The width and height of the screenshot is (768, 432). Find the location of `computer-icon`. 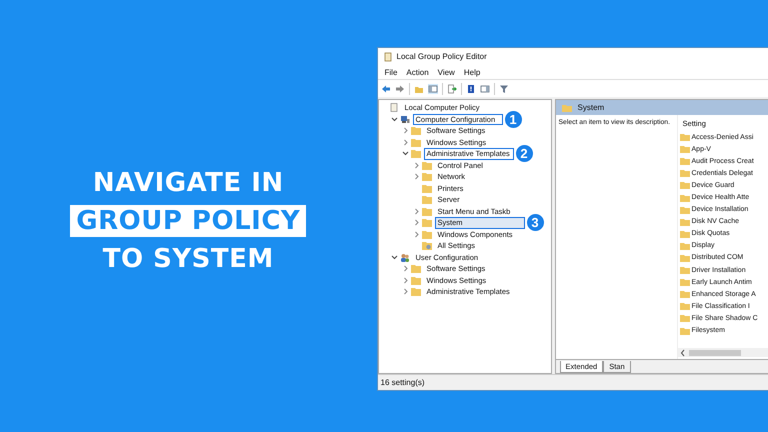

computer-icon is located at coordinates (405, 119).